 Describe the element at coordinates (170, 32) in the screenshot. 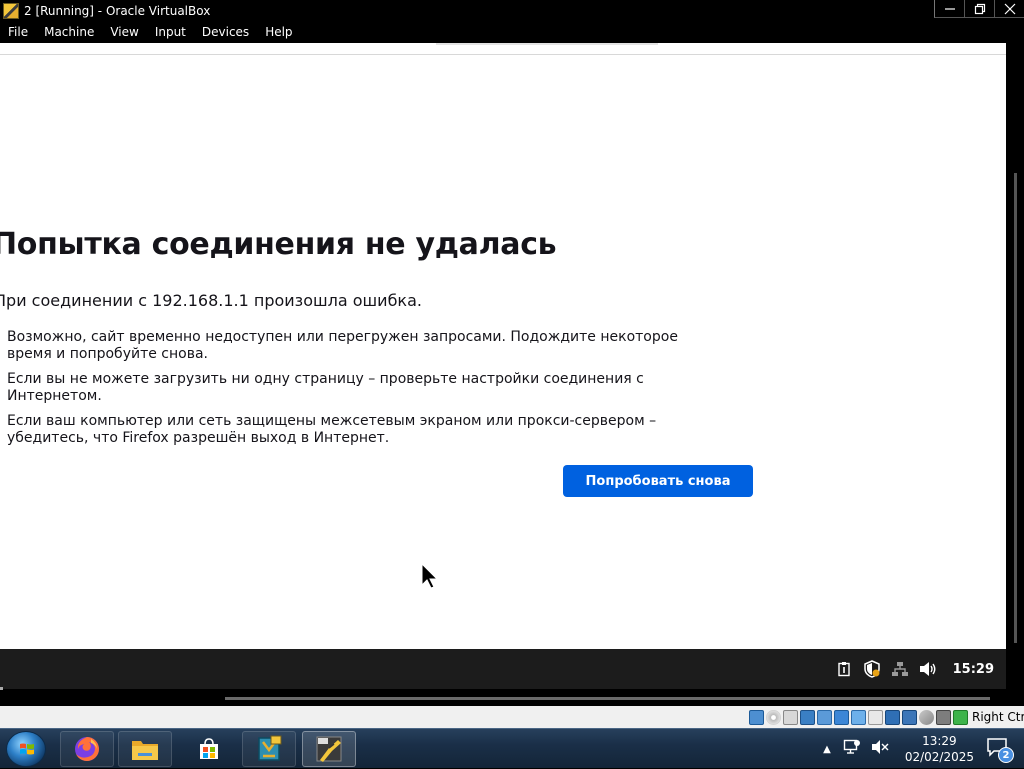

I see `menu-input: Input` at that location.